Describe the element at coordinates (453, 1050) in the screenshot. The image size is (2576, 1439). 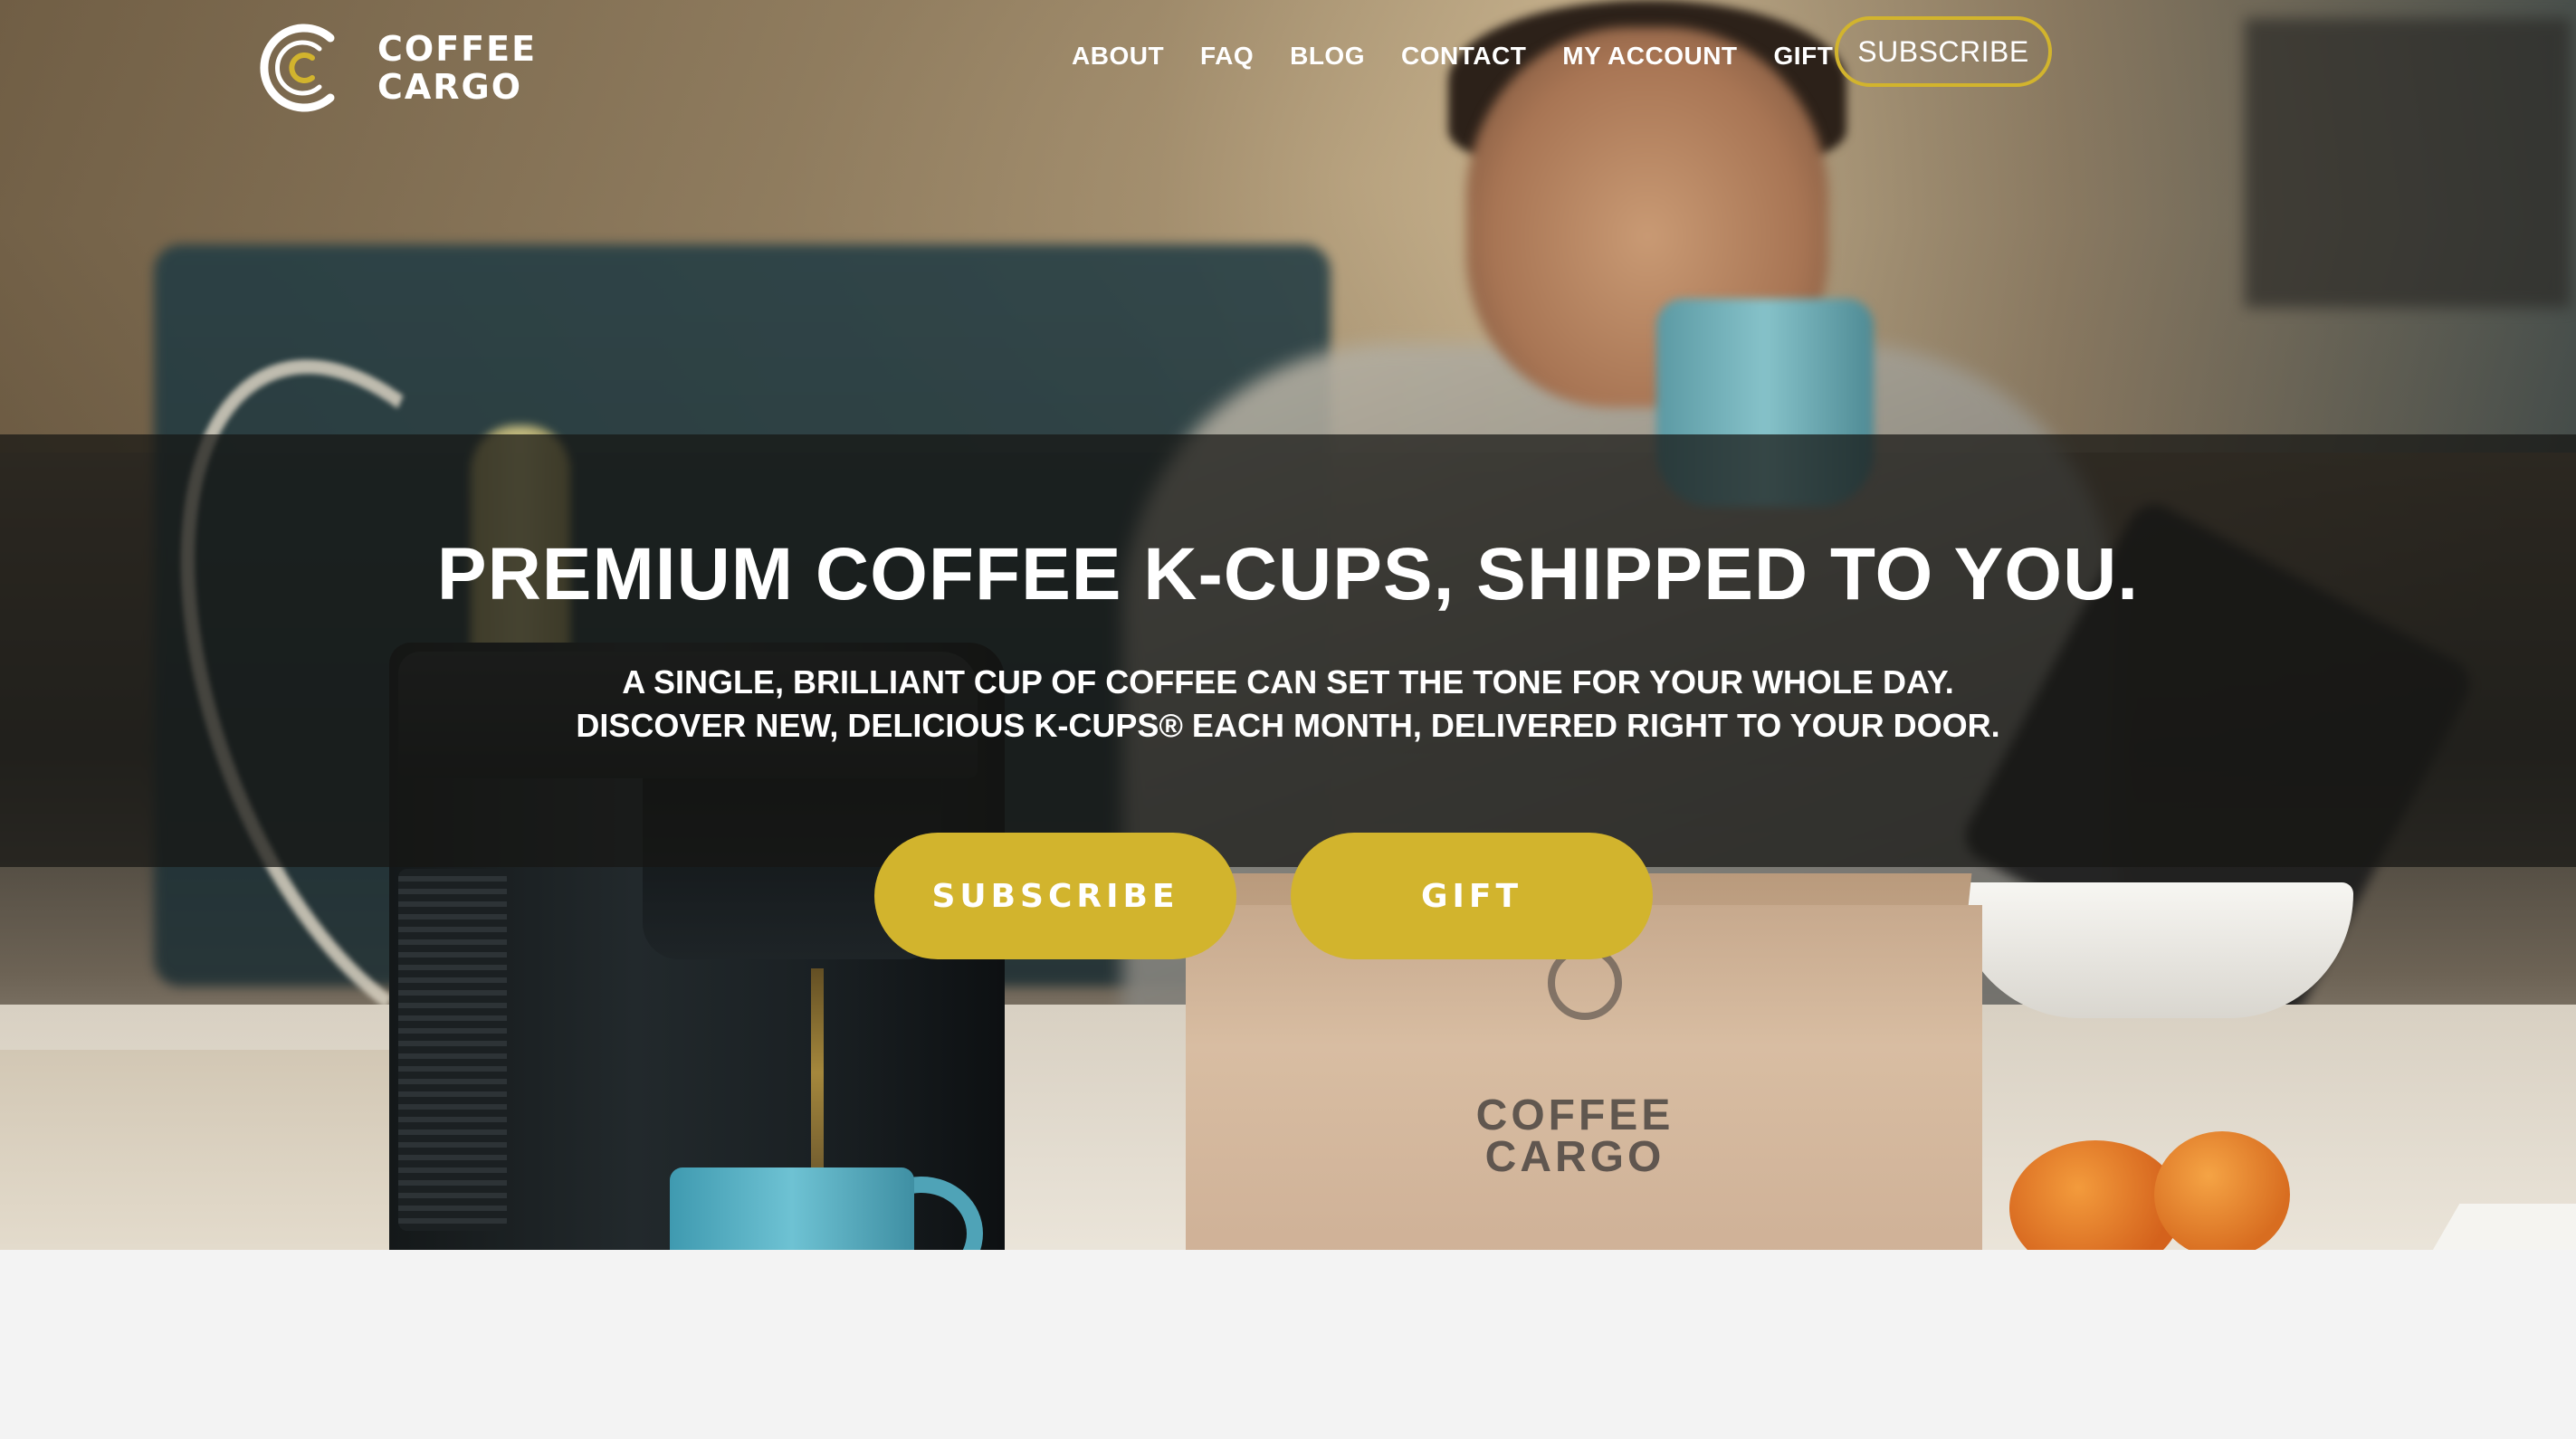
I see `keurig-grip` at that location.